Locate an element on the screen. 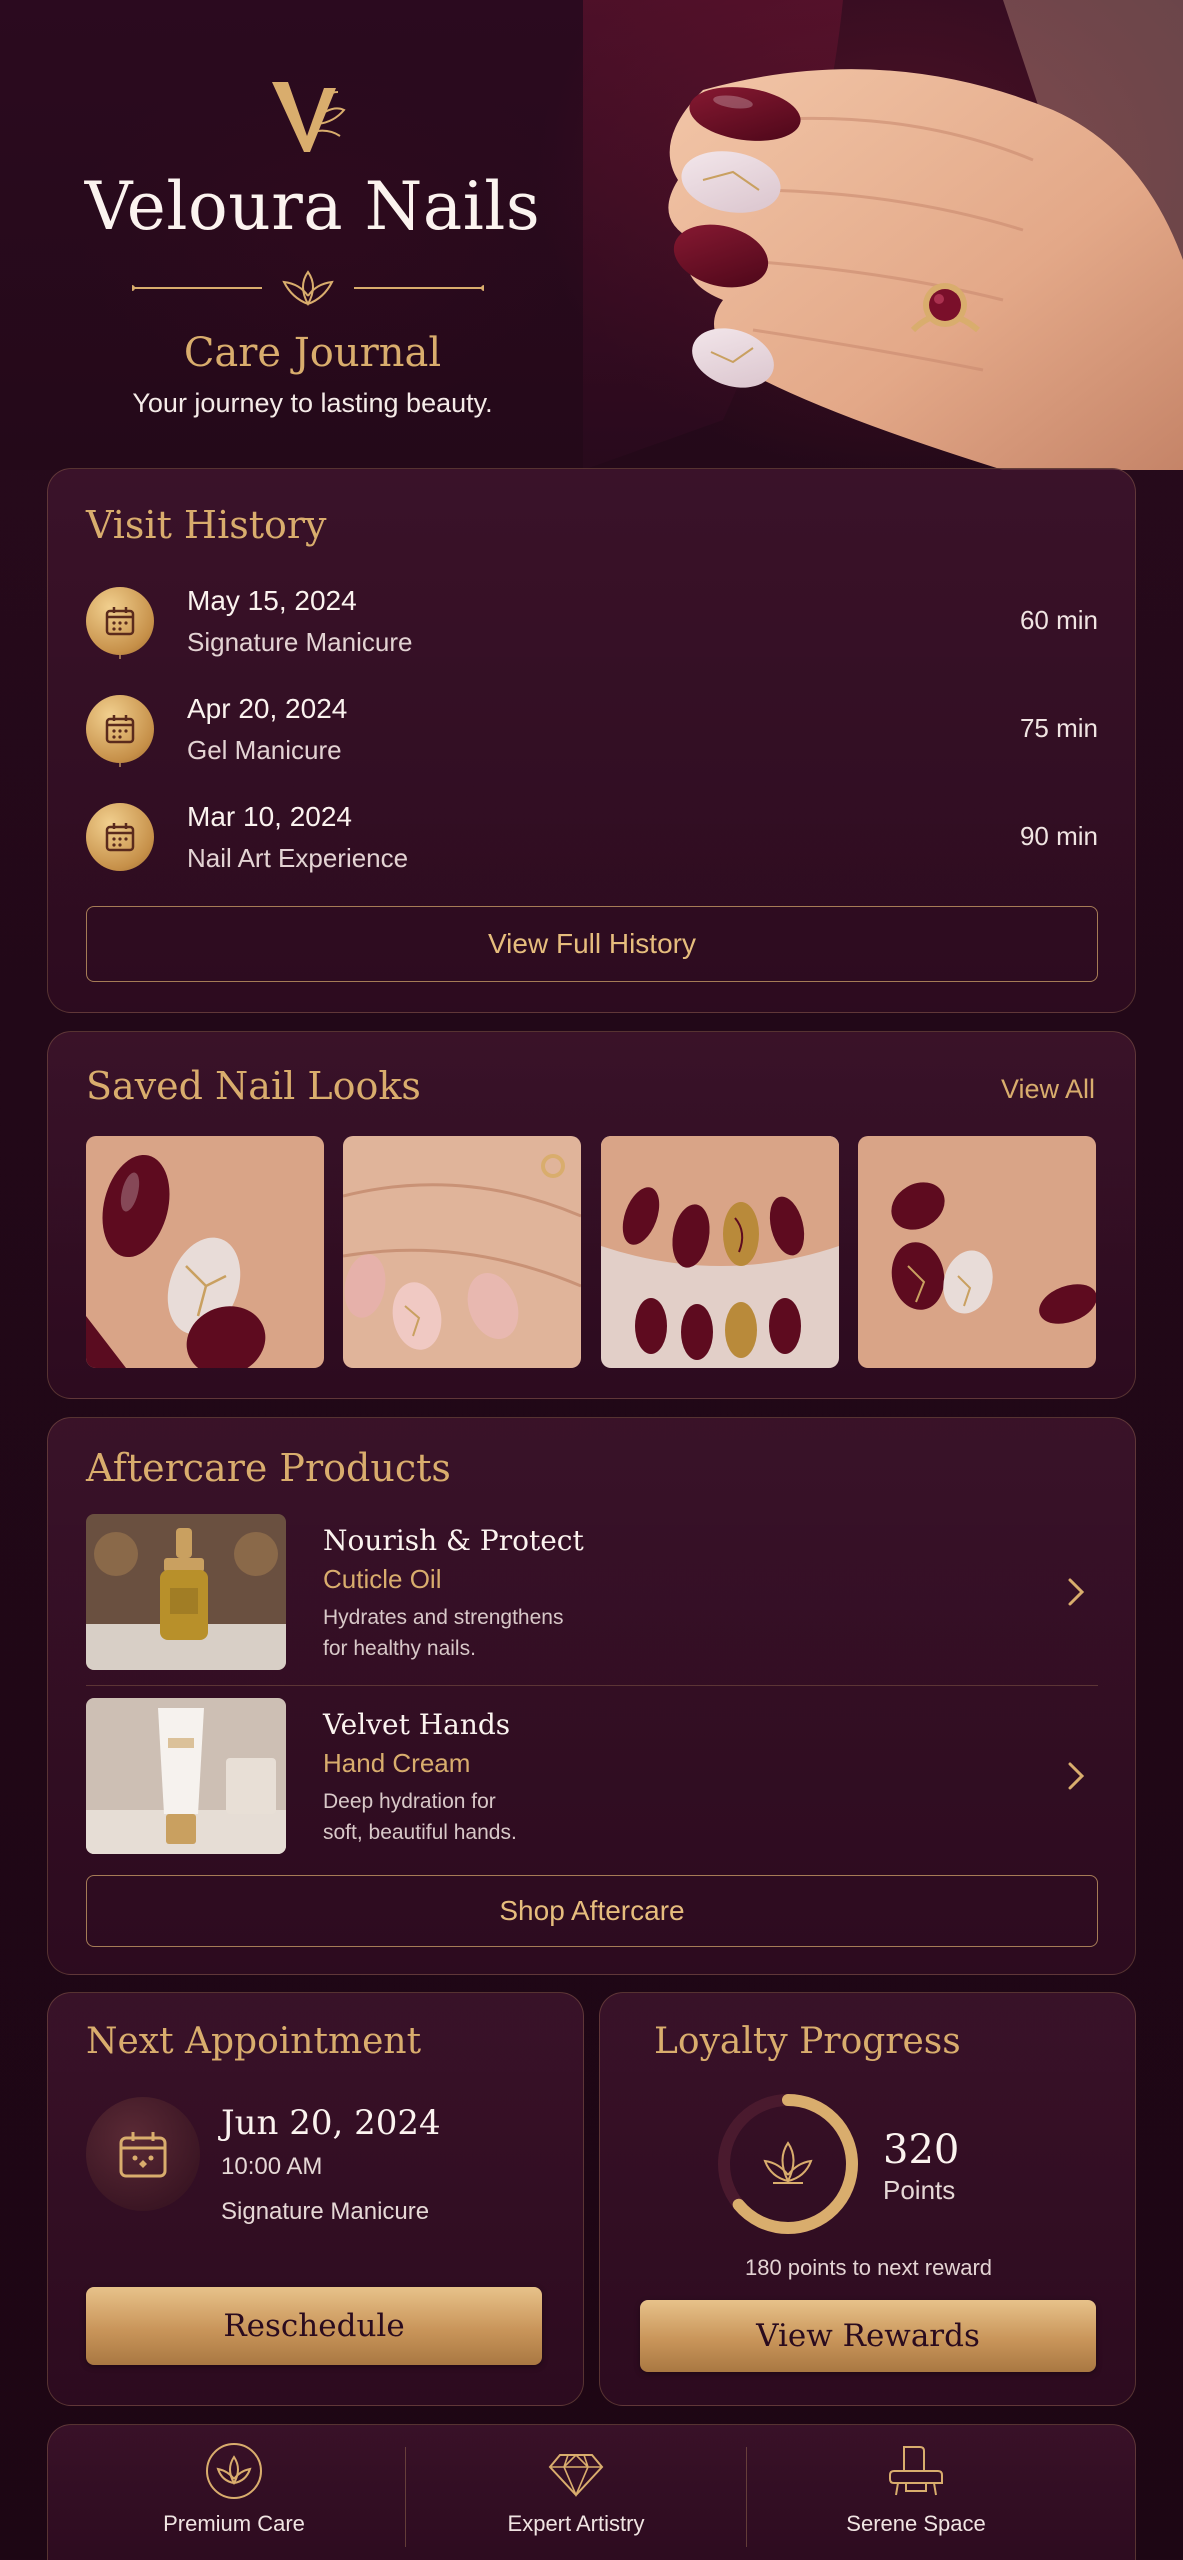  visit-duration: 90 min is located at coordinates (1058, 836).